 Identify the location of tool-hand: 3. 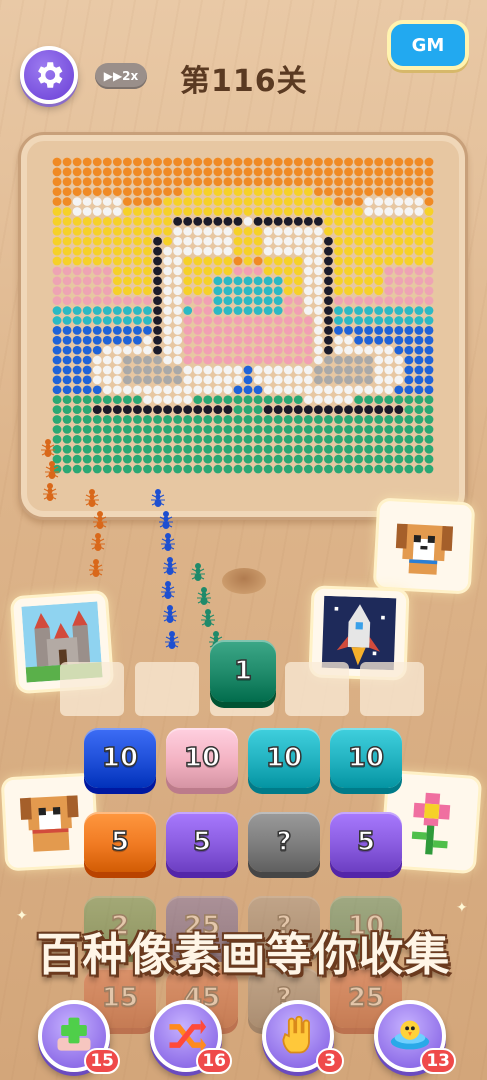
(303, 1037).